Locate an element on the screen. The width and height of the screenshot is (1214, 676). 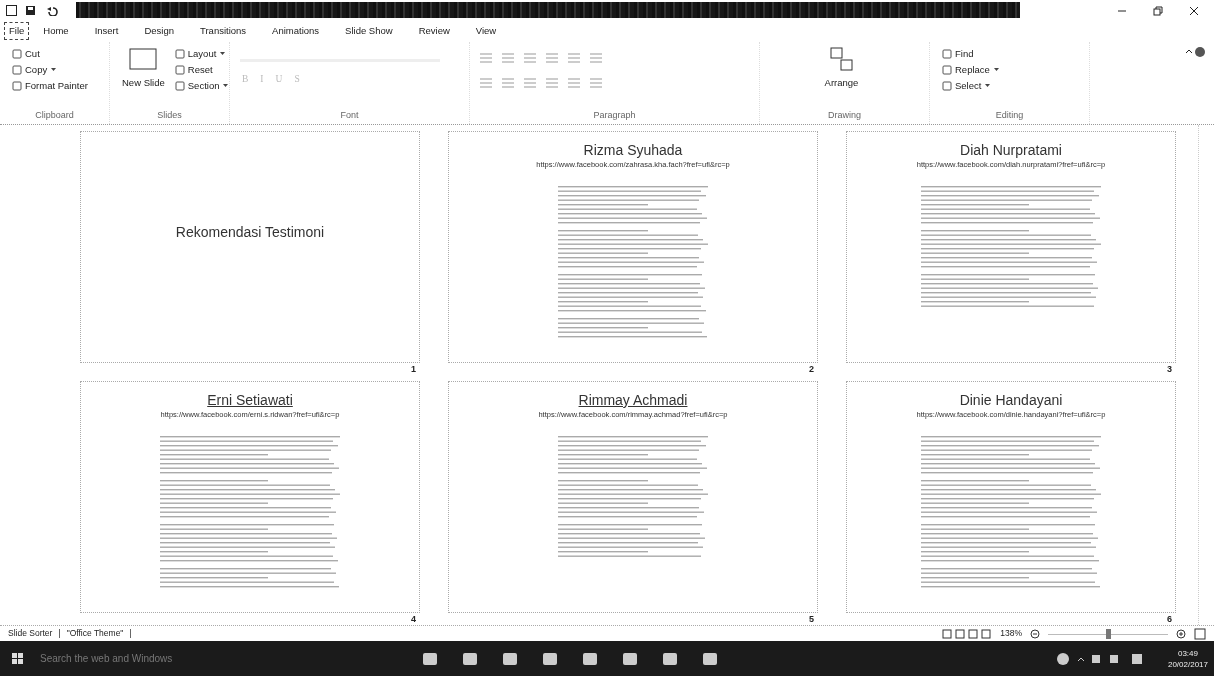
view-buttons-icon is located at coordinates (967, 633).